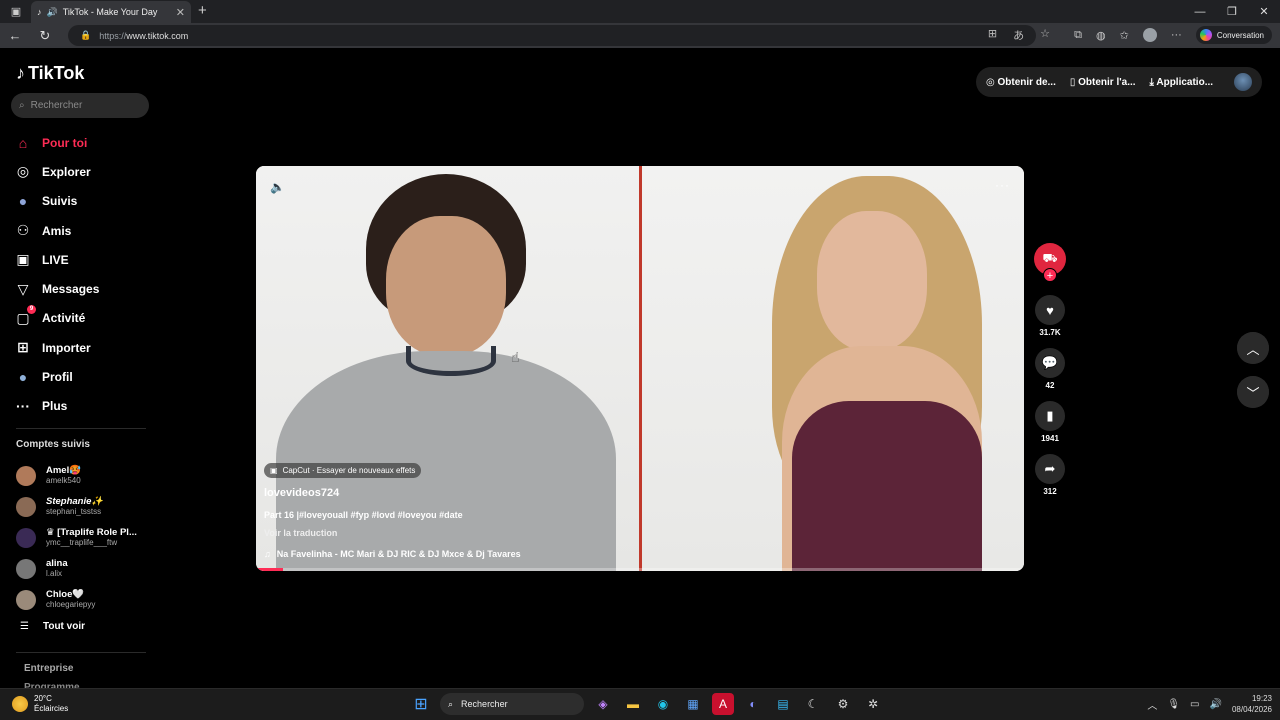 The height and width of the screenshot is (720, 1280). What do you see at coordinates (1253, 348) in the screenshot?
I see `previous-video-button: ︿` at bounding box center [1253, 348].